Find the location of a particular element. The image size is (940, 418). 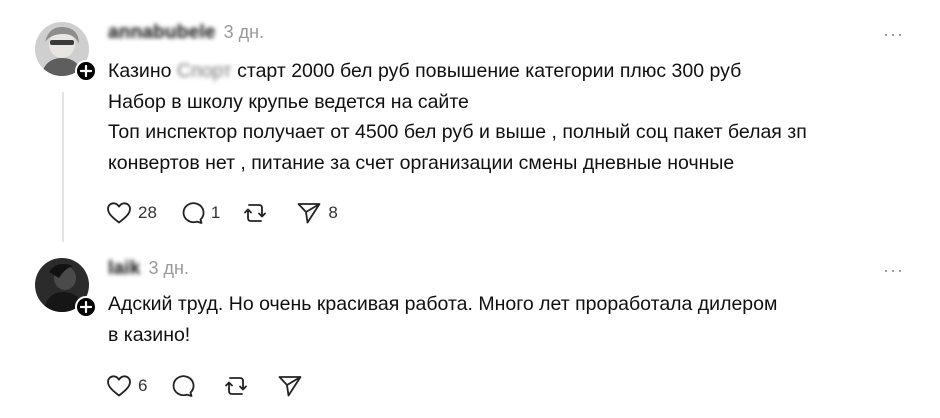

reply-button: 1 is located at coordinates (199, 213).